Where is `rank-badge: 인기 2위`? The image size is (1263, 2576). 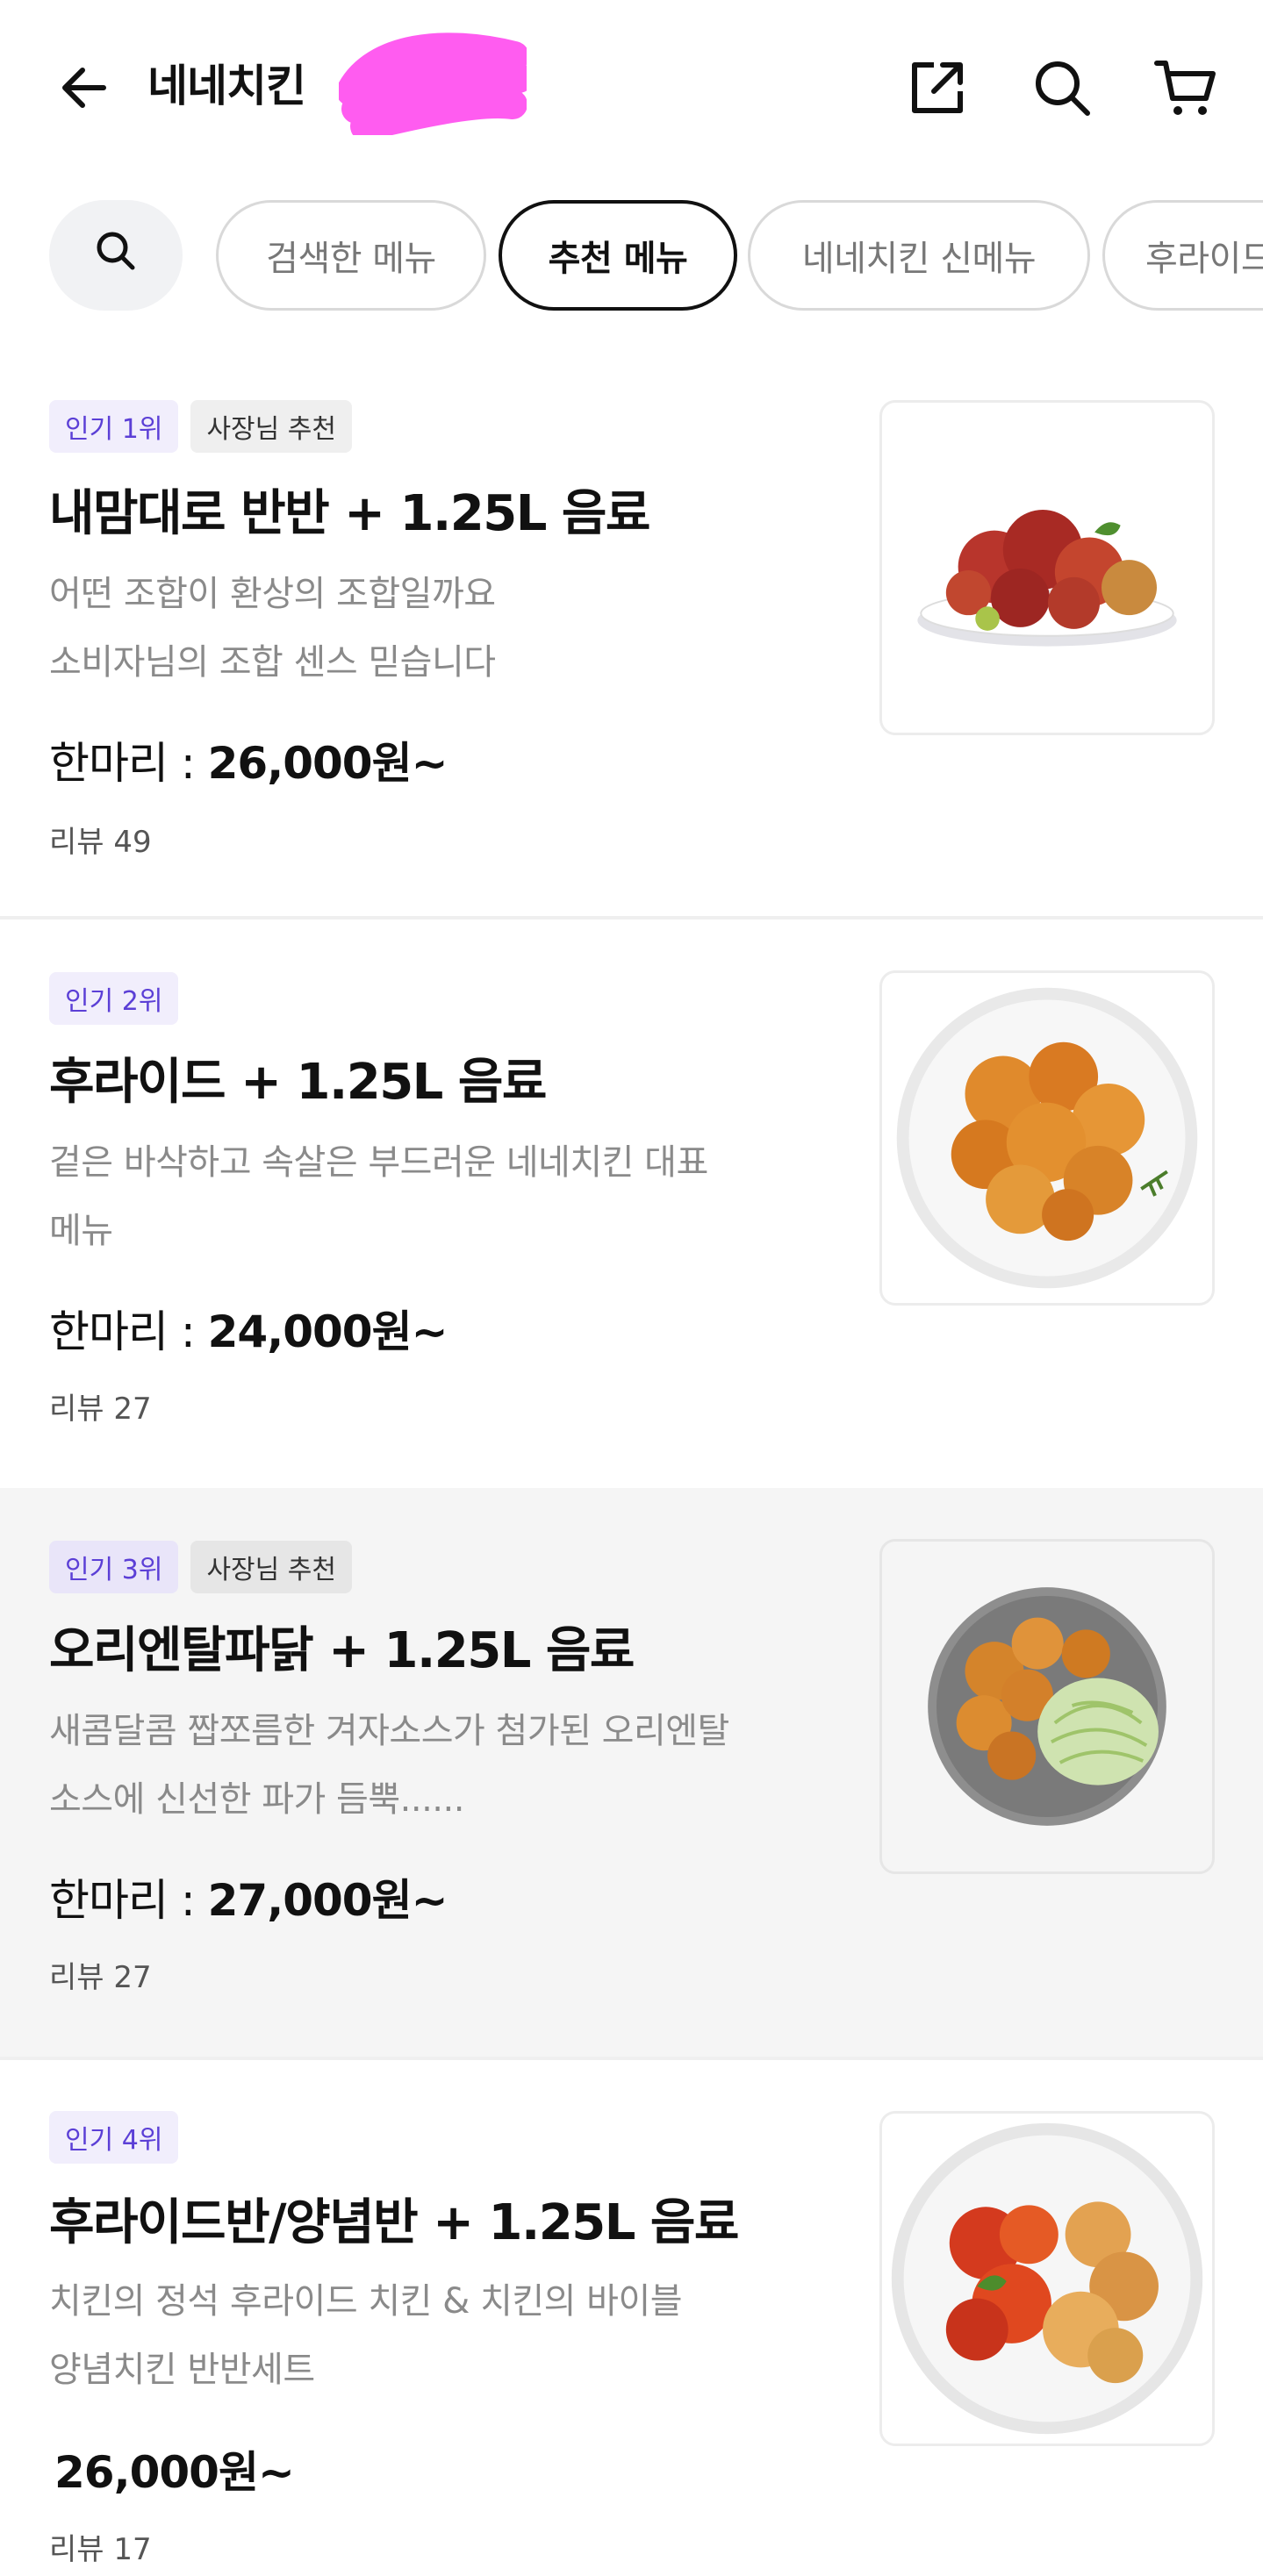
rank-badge: 인기 2위 is located at coordinates (114, 998).